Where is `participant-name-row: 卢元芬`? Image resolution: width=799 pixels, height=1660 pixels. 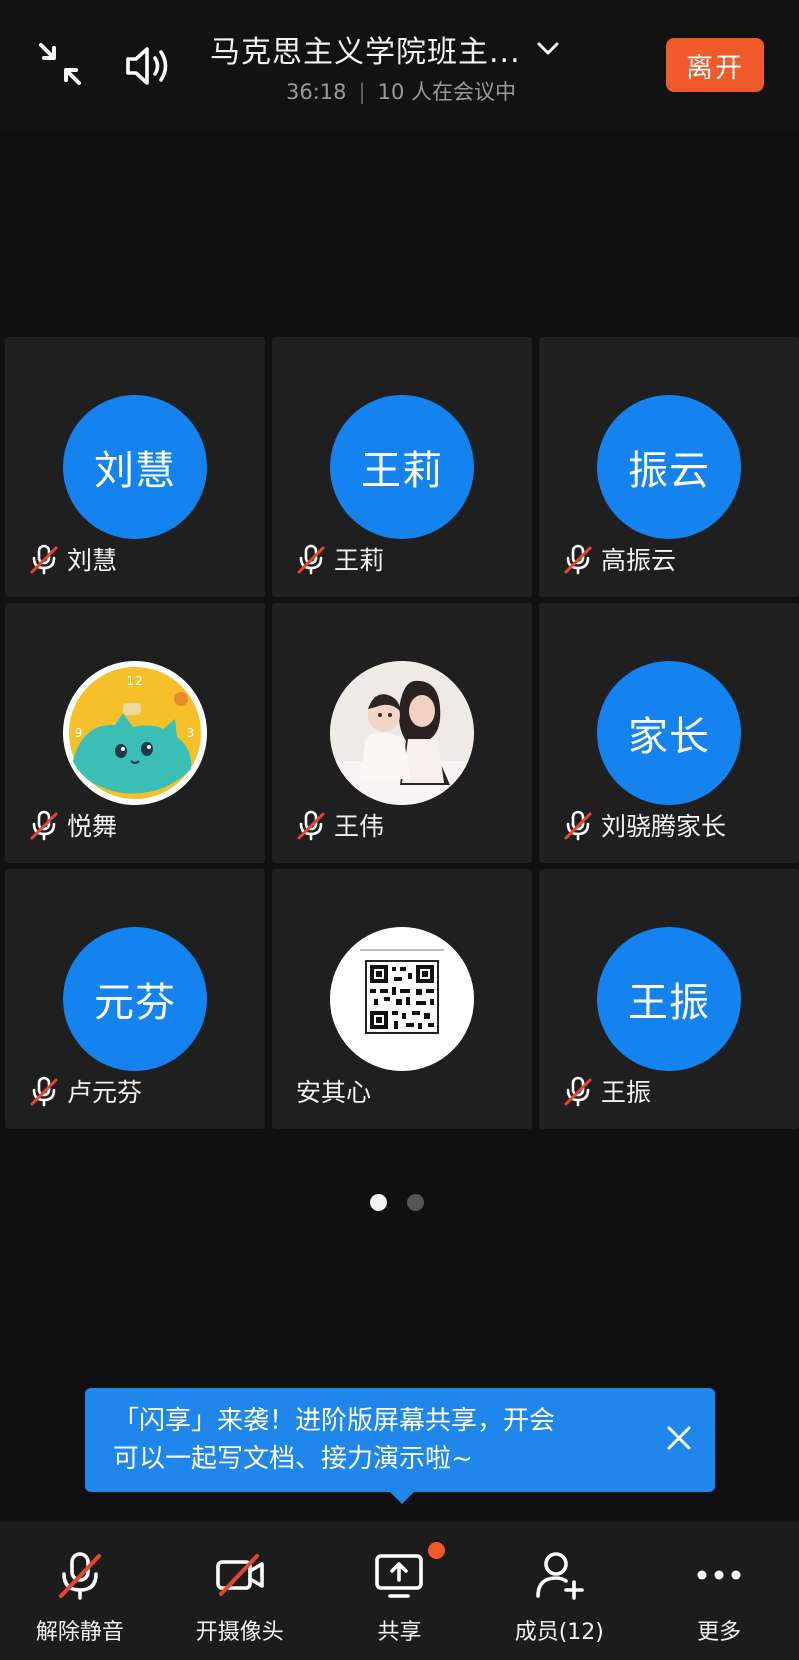
participant-name-row: 卢元芬 is located at coordinates (85, 1091).